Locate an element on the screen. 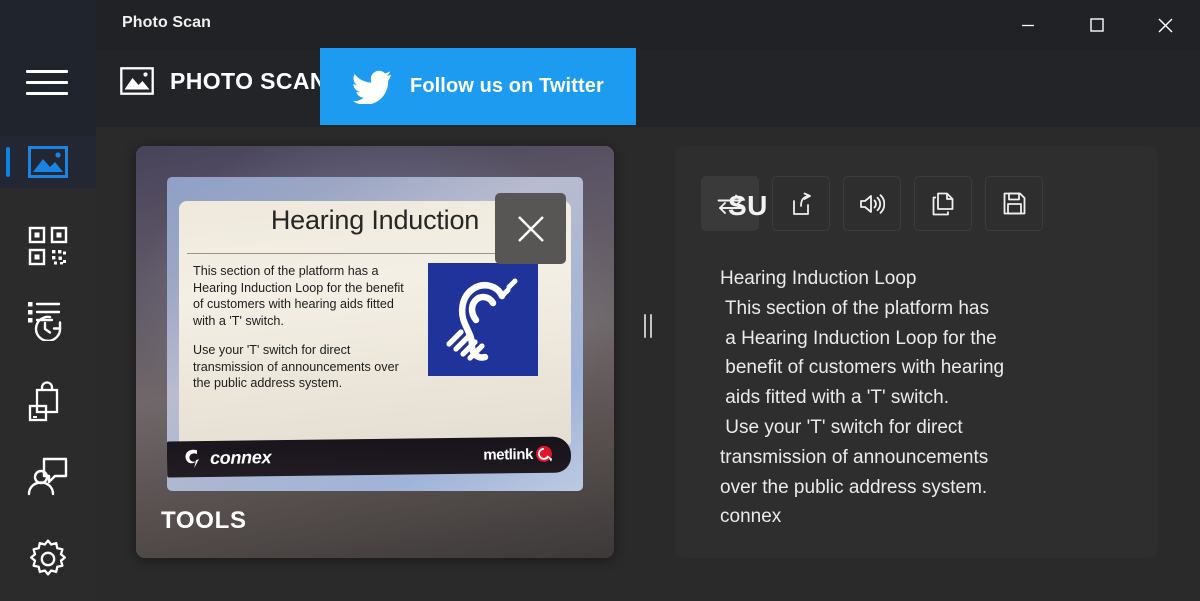  hearing-loop-logo is located at coordinates (483, 319).